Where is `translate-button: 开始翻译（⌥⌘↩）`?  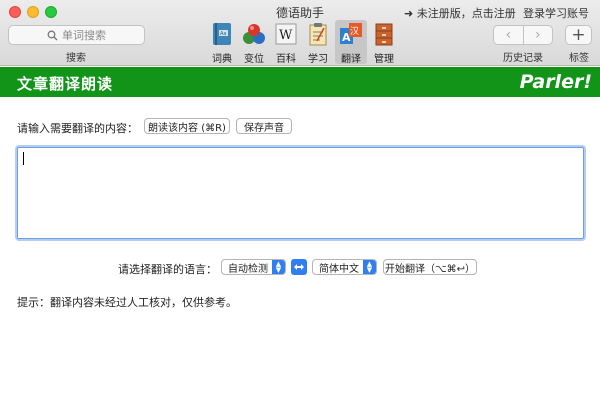 translate-button: 开始翻译（⌥⌘↩） is located at coordinates (430, 267).